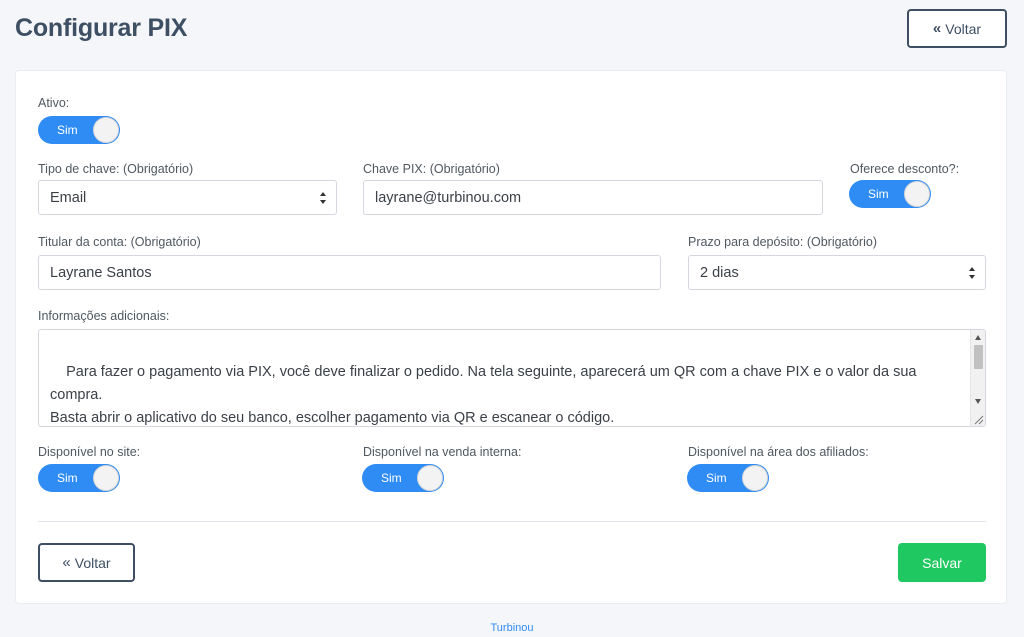  Describe the element at coordinates (67, 478) in the screenshot. I see `site-toggle-label: Sim` at that location.